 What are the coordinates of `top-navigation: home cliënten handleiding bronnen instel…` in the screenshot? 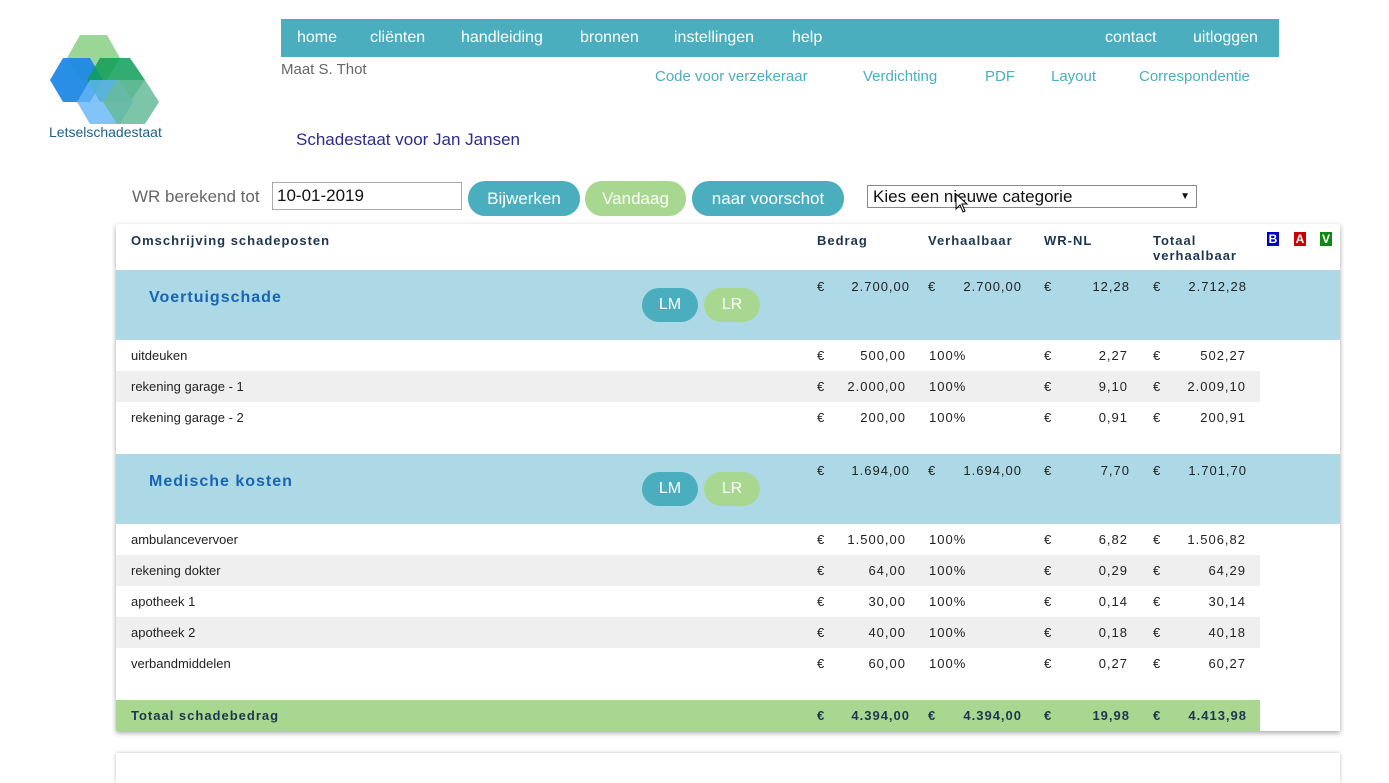 It's located at (780, 38).